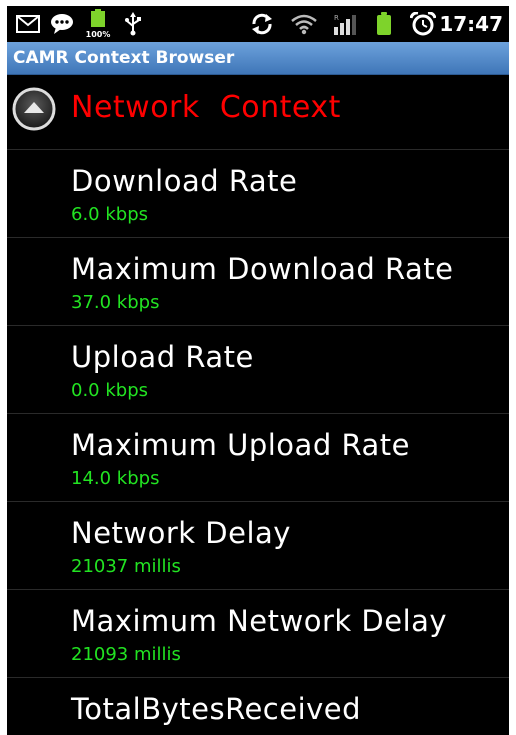 The image size is (516, 735). What do you see at coordinates (262, 269) in the screenshot?
I see `item-label: Maximum Download Rate` at bounding box center [262, 269].